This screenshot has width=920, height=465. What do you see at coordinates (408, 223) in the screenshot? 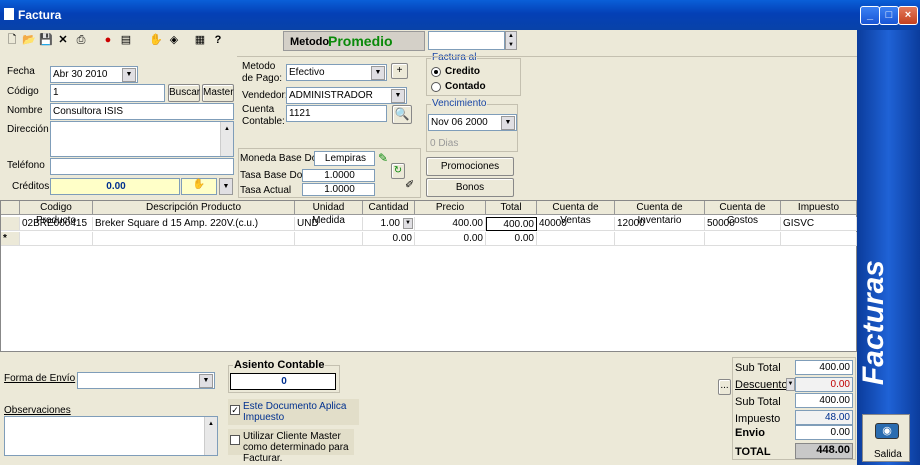
I see `cell-dropdown-icon: ▼` at bounding box center [408, 223].